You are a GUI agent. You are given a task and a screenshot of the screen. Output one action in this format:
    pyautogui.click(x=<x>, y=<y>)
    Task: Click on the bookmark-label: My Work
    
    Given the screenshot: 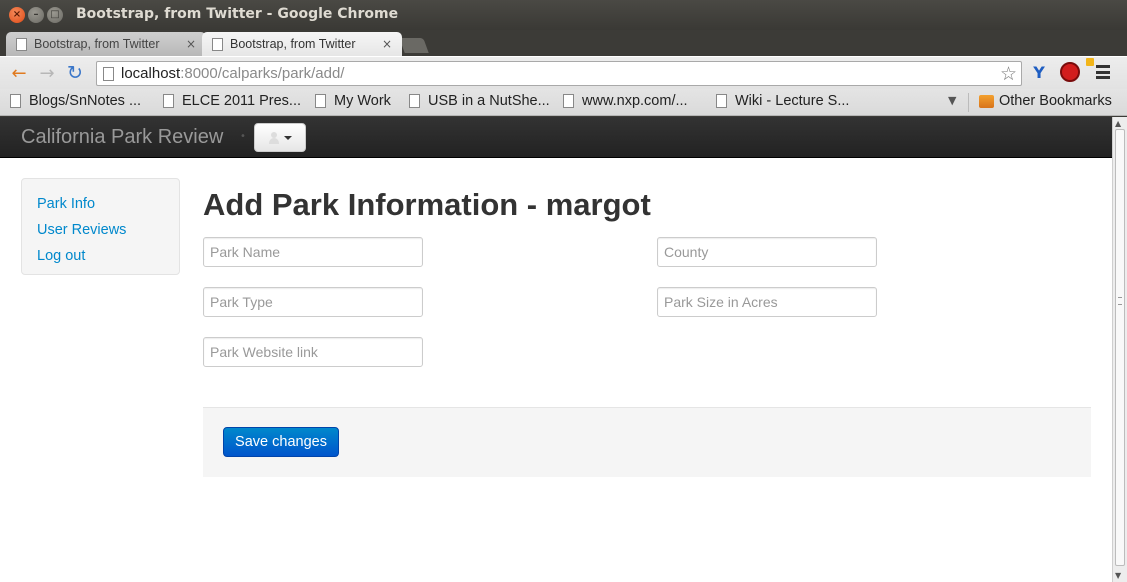 What is the action you would take?
    pyautogui.click(x=362, y=101)
    